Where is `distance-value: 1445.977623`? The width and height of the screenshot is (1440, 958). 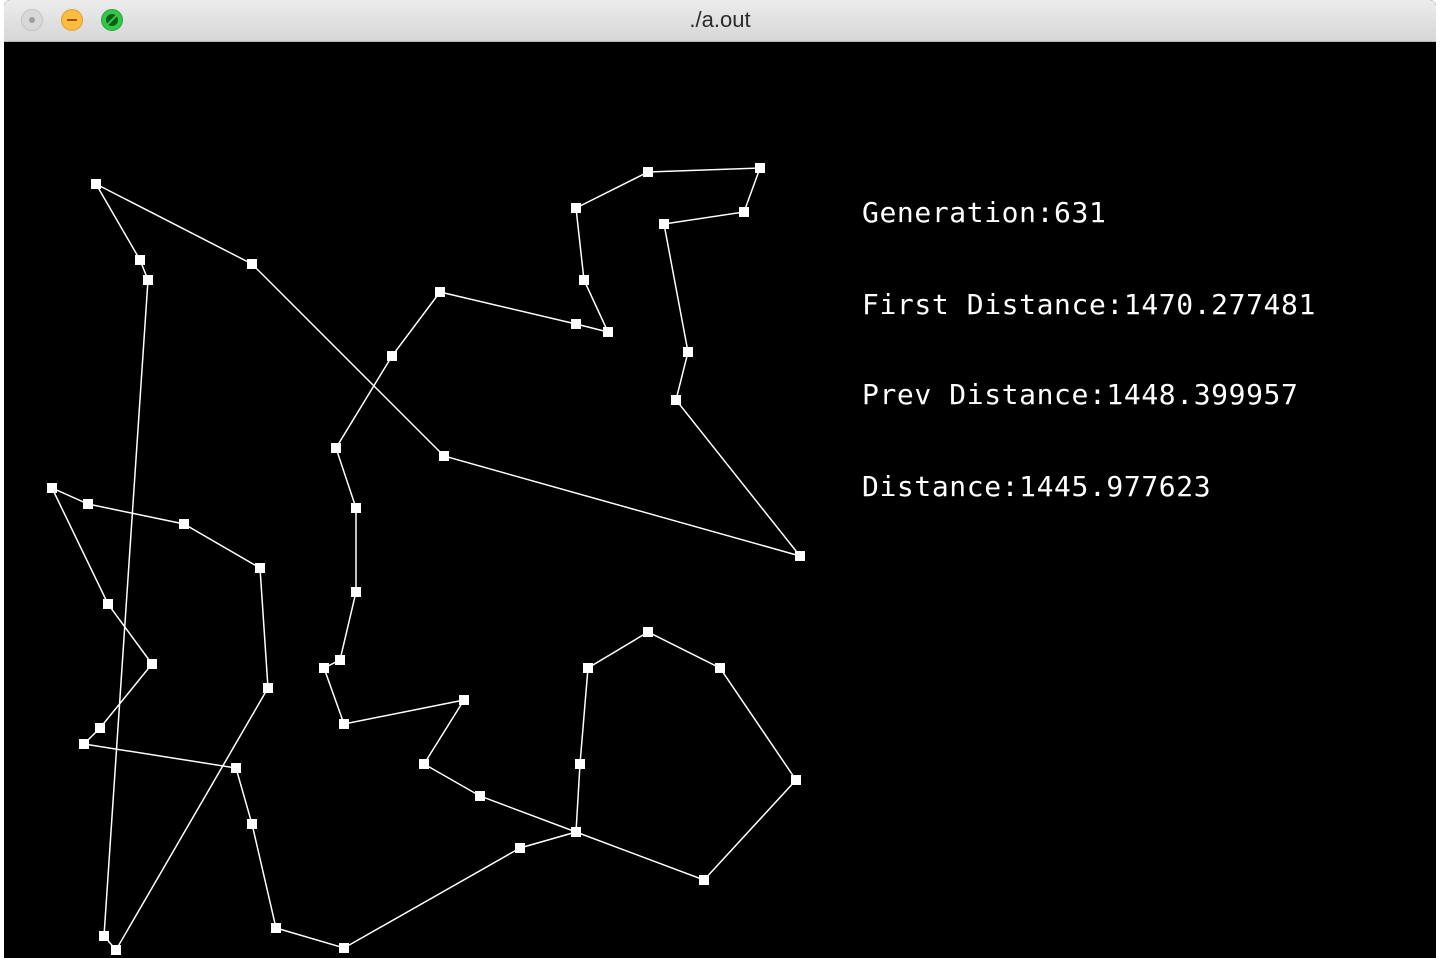
distance-value: 1445.977623 is located at coordinates (1115, 486).